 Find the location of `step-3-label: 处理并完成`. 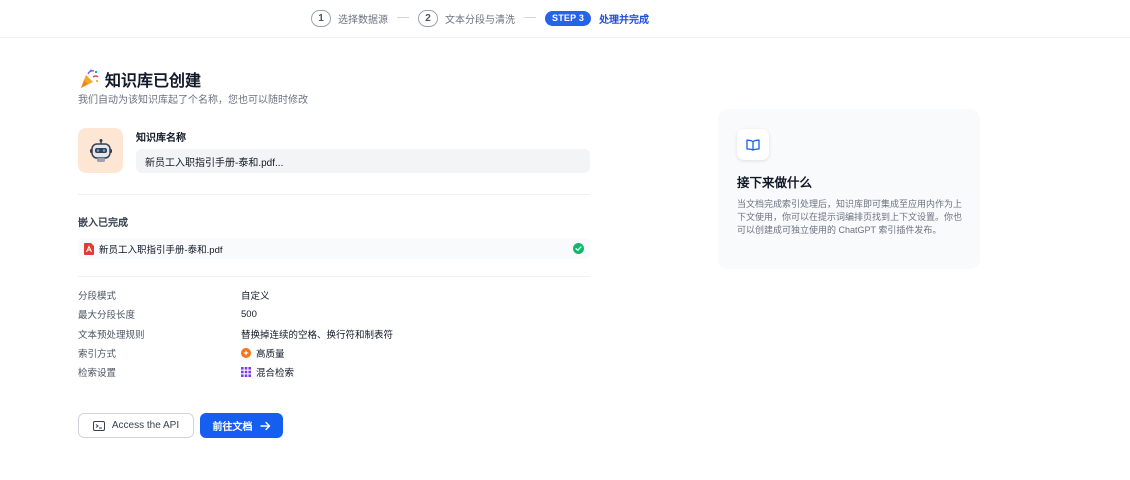

step-3-label: 处理并完成 is located at coordinates (624, 20).